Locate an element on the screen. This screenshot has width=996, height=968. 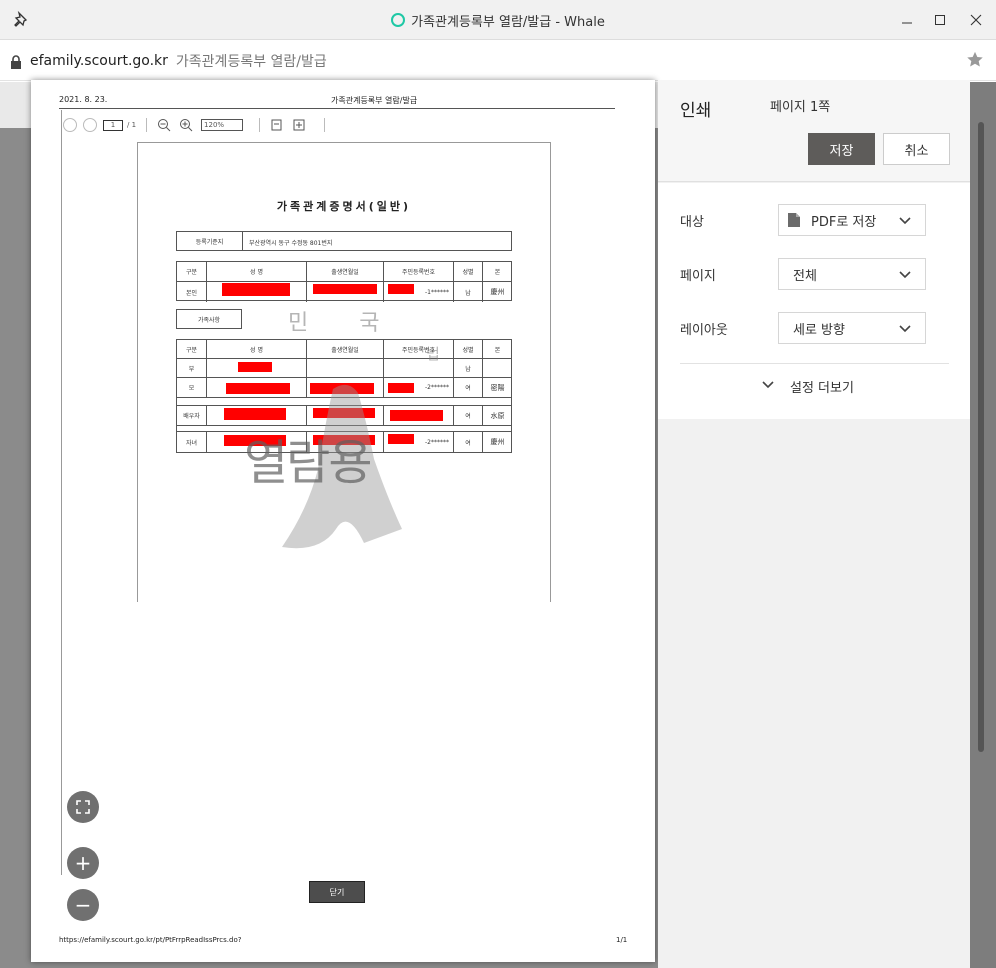
family-origin: 水原 is located at coordinates (497, 415).